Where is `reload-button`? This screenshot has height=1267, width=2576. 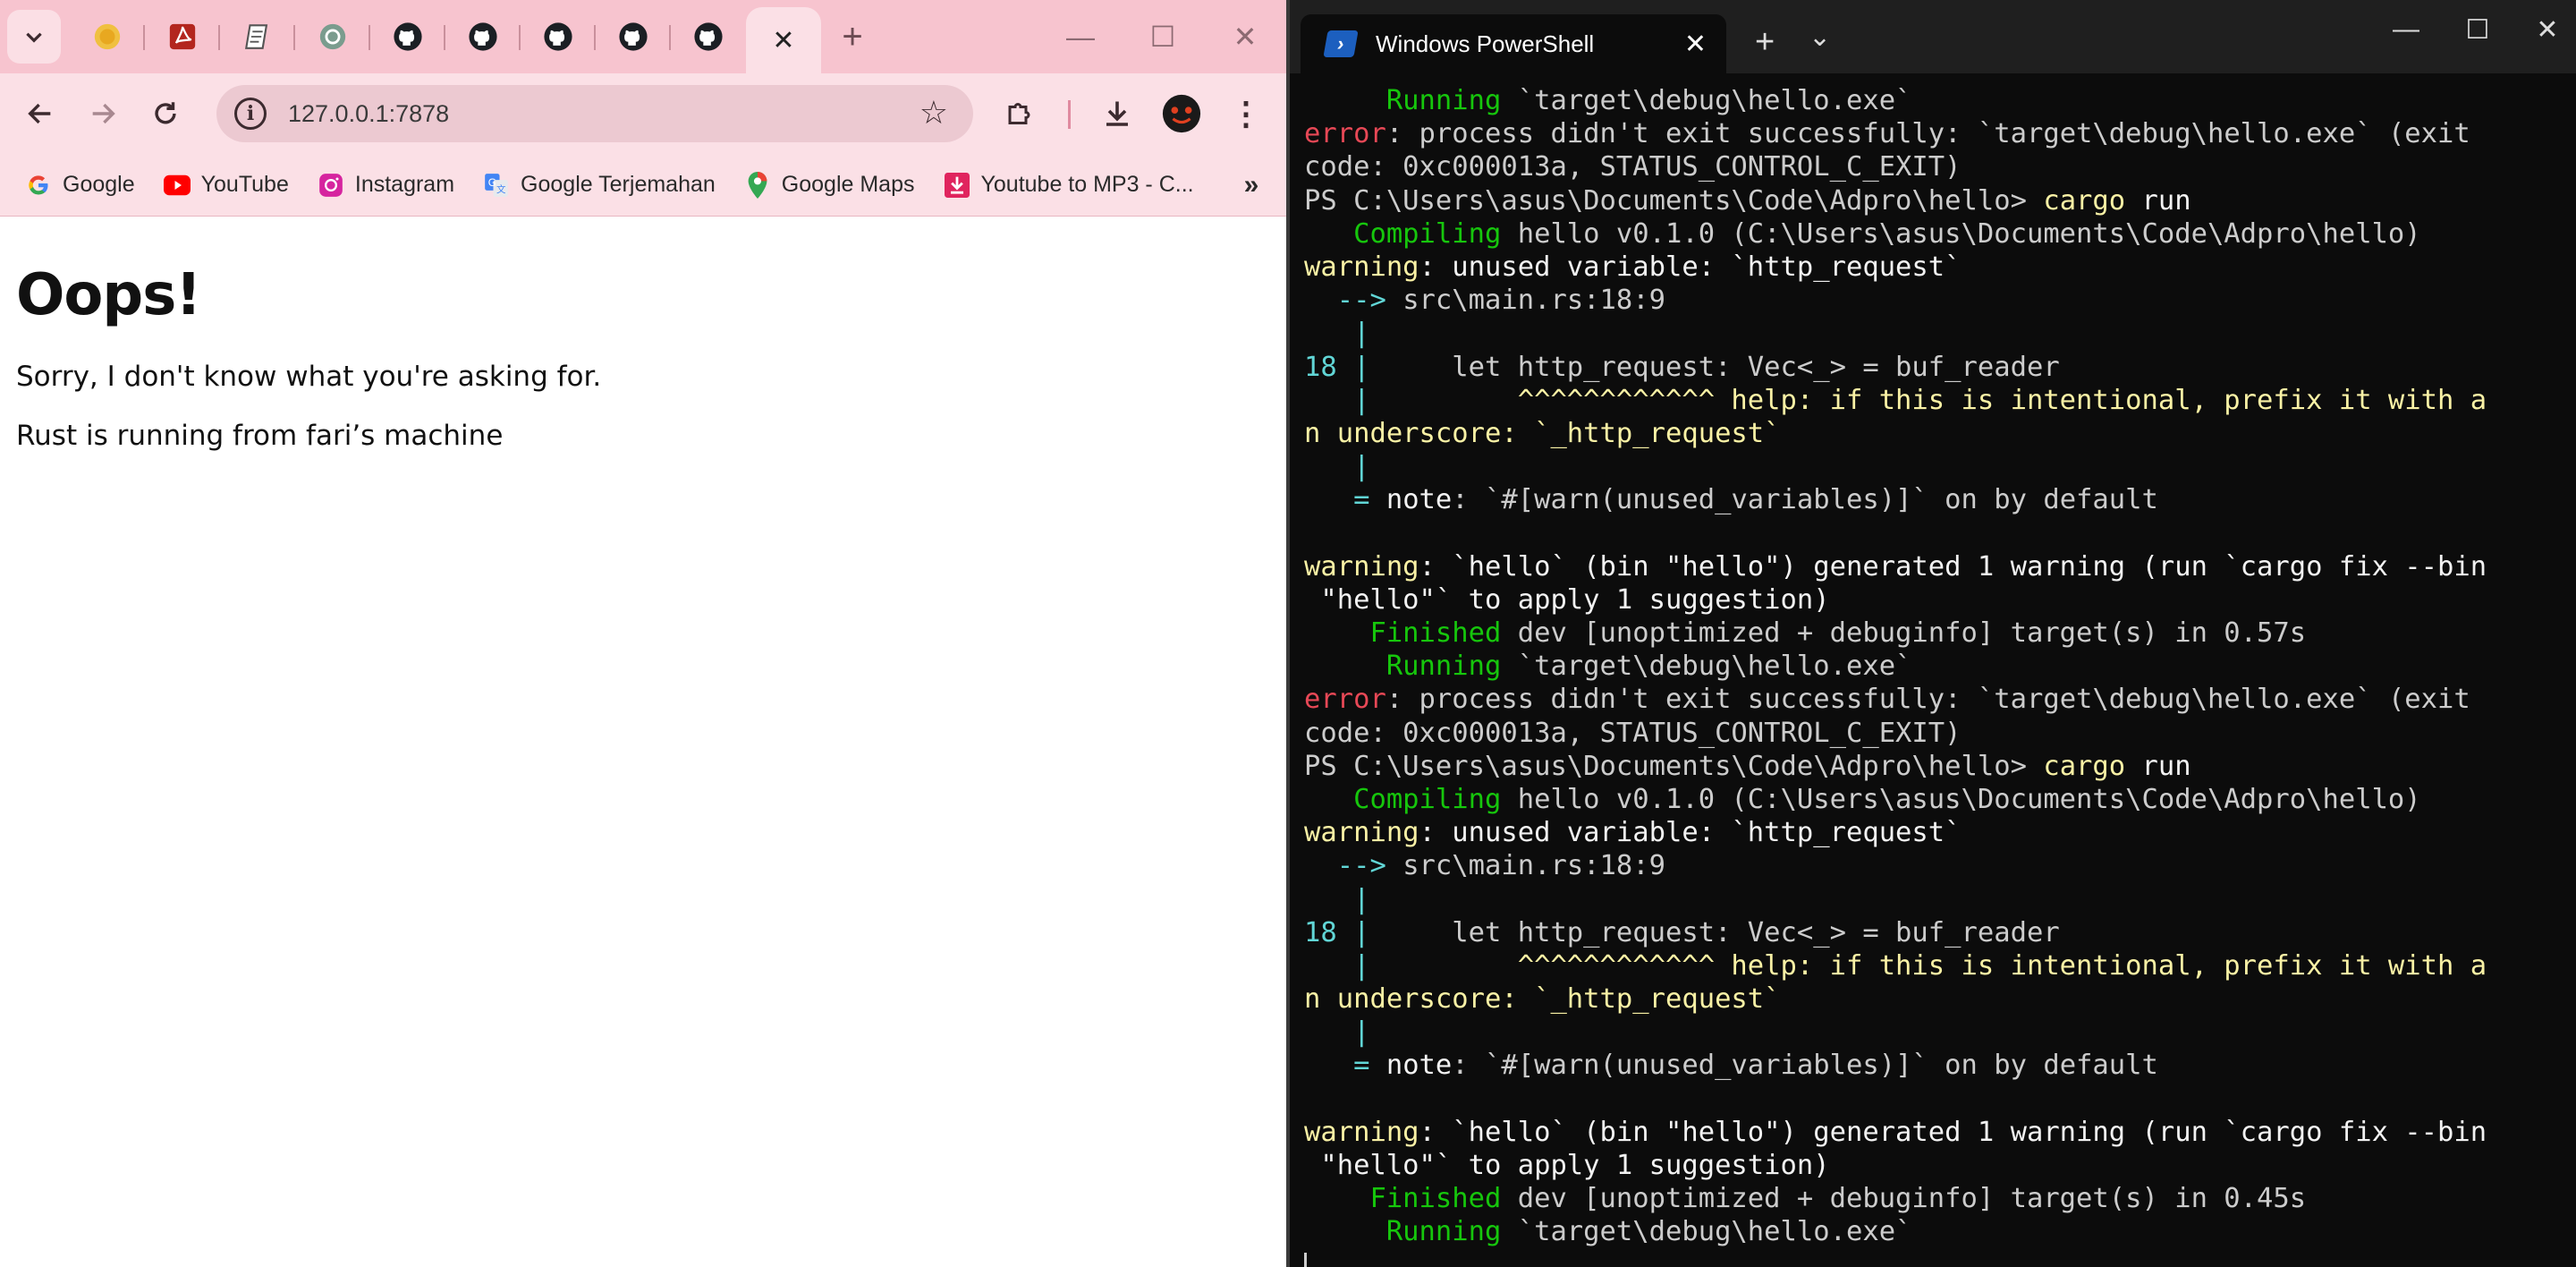 reload-button is located at coordinates (165, 113).